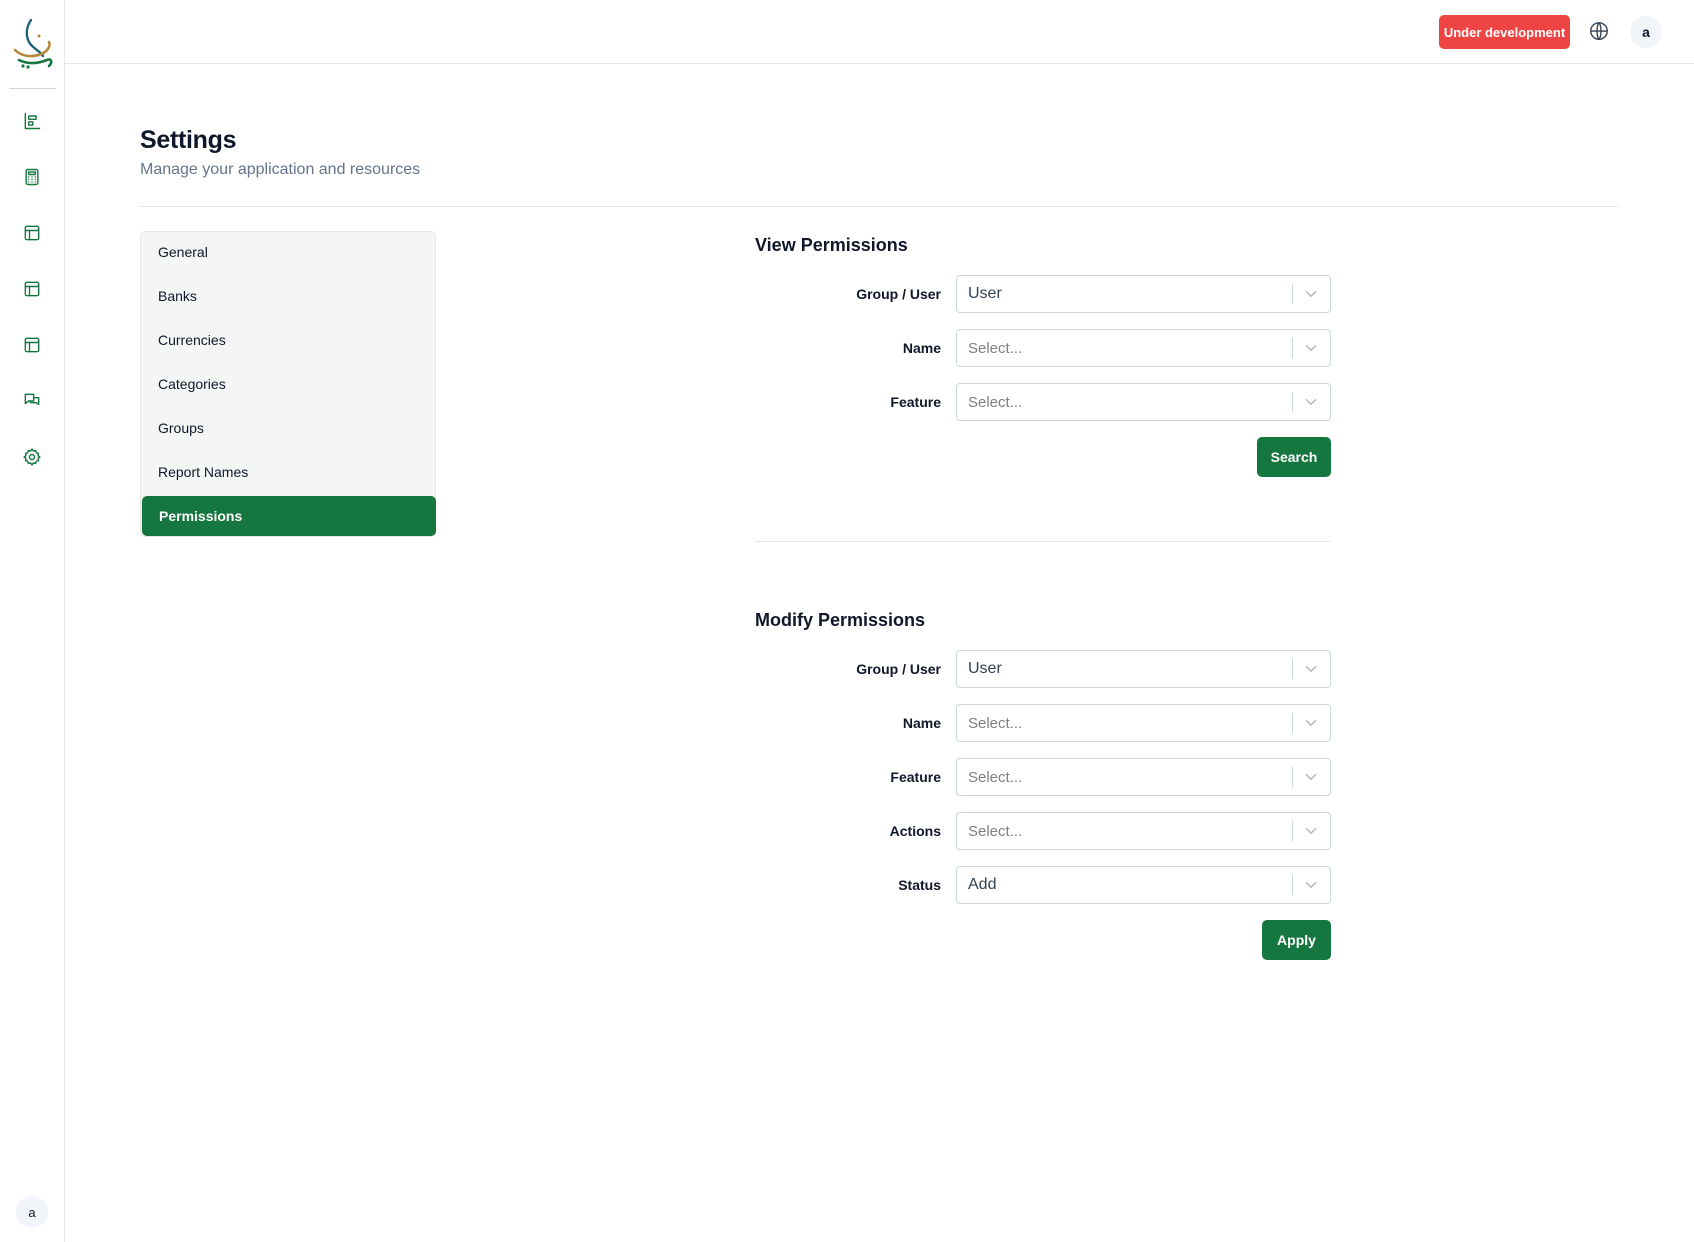 The height and width of the screenshot is (1242, 1694). Describe the element at coordinates (289, 472) in the screenshot. I see `settings-nav-report-names: Report Names` at that location.